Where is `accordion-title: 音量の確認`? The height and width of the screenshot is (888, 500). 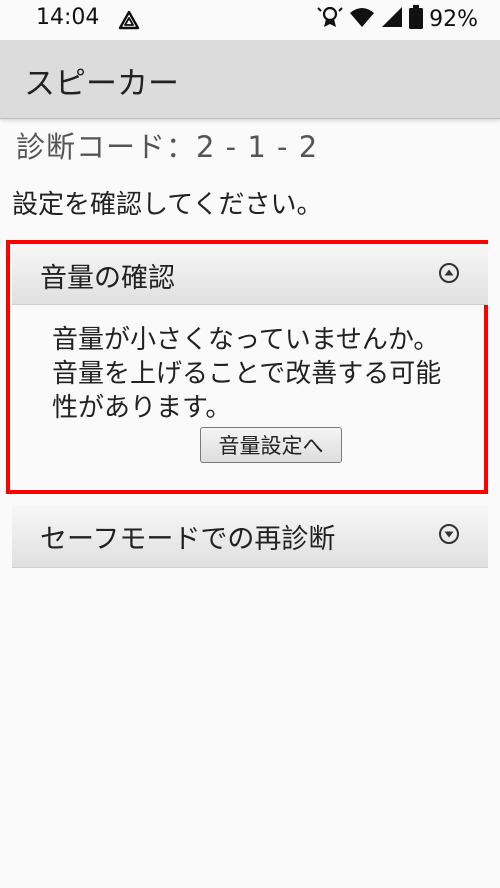 accordion-title: 音量の確認 is located at coordinates (107, 278).